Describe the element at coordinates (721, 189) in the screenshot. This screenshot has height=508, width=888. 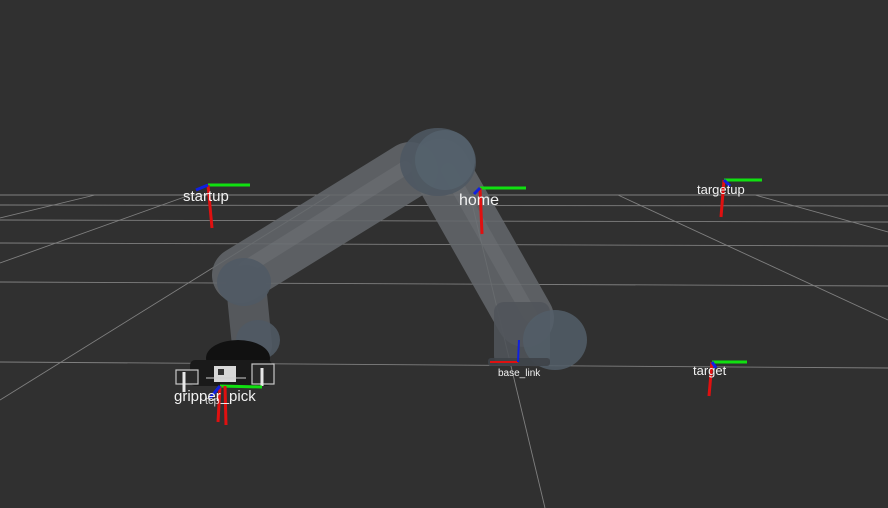
I see `frame-label-targetup: targetup` at that location.